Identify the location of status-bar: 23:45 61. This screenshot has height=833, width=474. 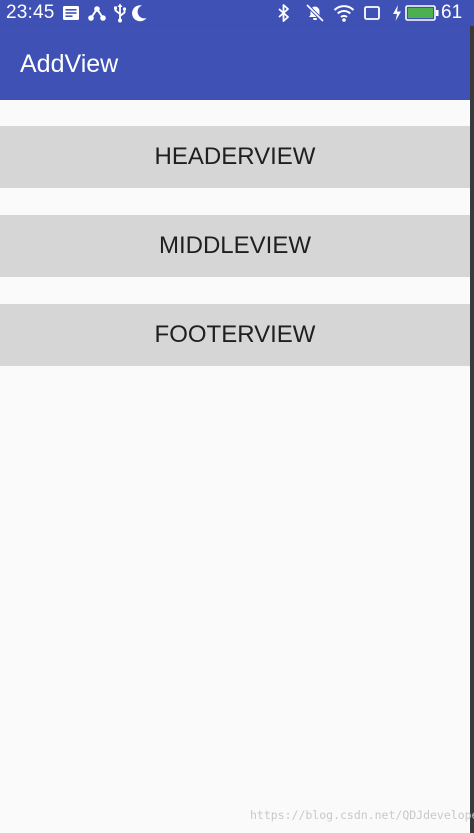
(237, 13).